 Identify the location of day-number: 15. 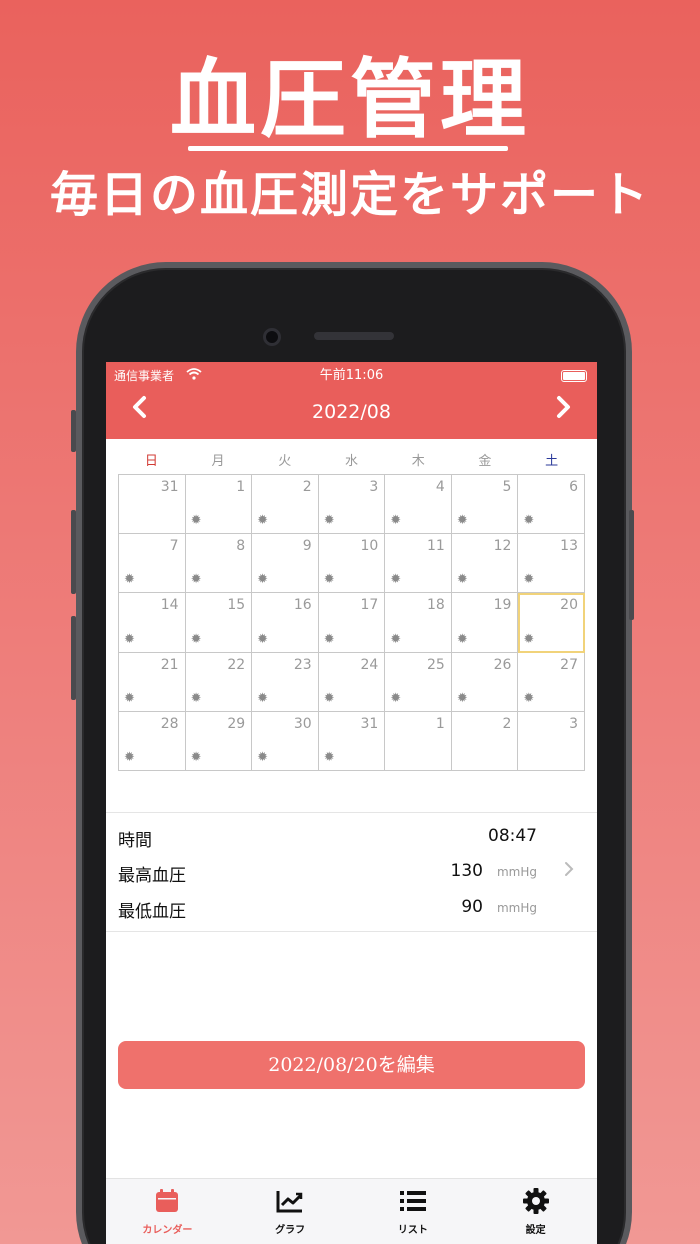
(236, 605).